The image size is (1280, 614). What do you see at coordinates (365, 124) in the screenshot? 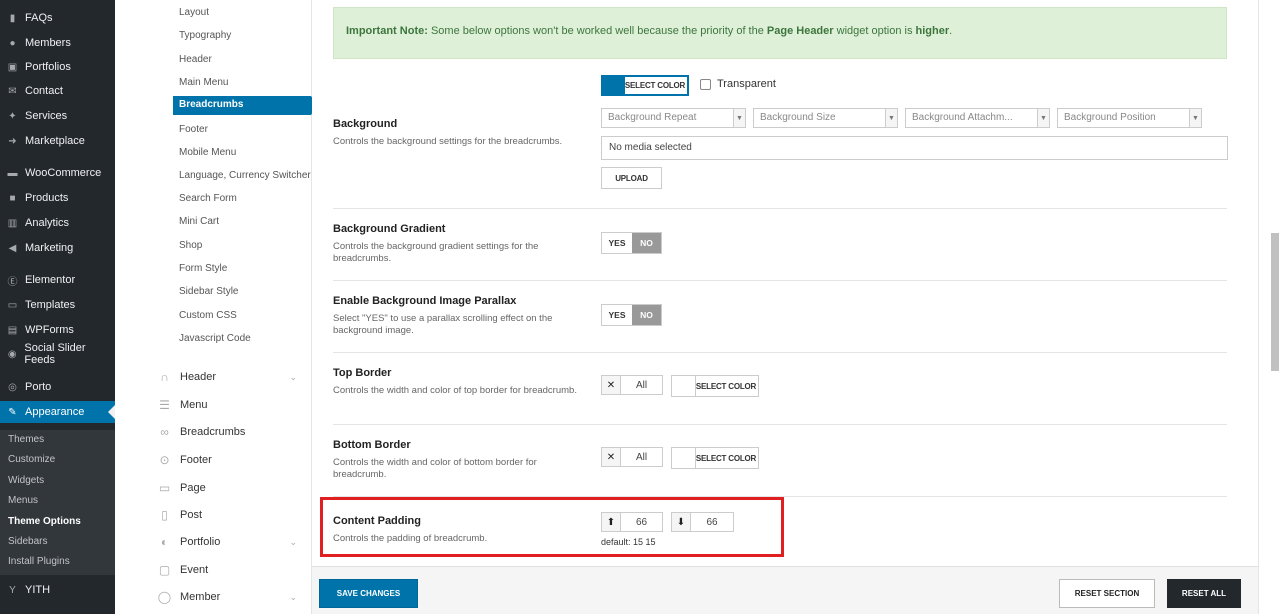
I see `background-title: Background` at bounding box center [365, 124].